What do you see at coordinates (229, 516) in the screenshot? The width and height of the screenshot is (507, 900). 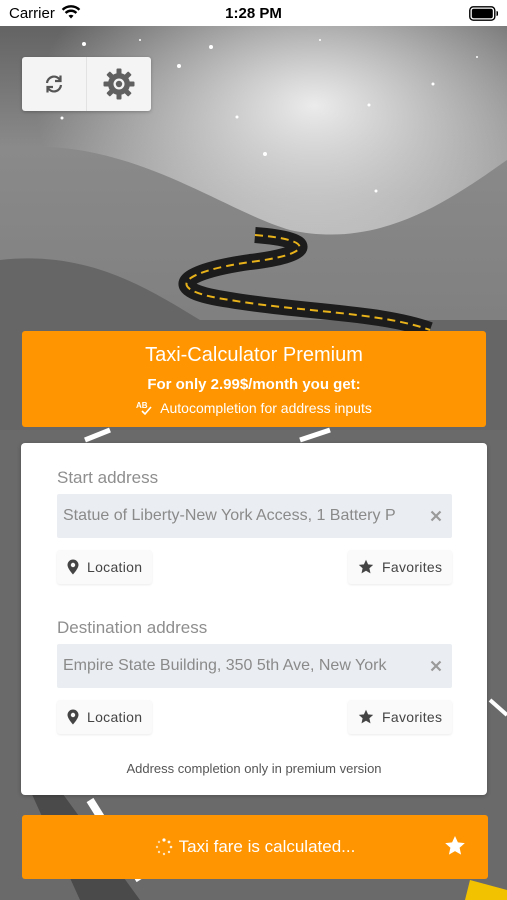 I see `start-address-input` at bounding box center [229, 516].